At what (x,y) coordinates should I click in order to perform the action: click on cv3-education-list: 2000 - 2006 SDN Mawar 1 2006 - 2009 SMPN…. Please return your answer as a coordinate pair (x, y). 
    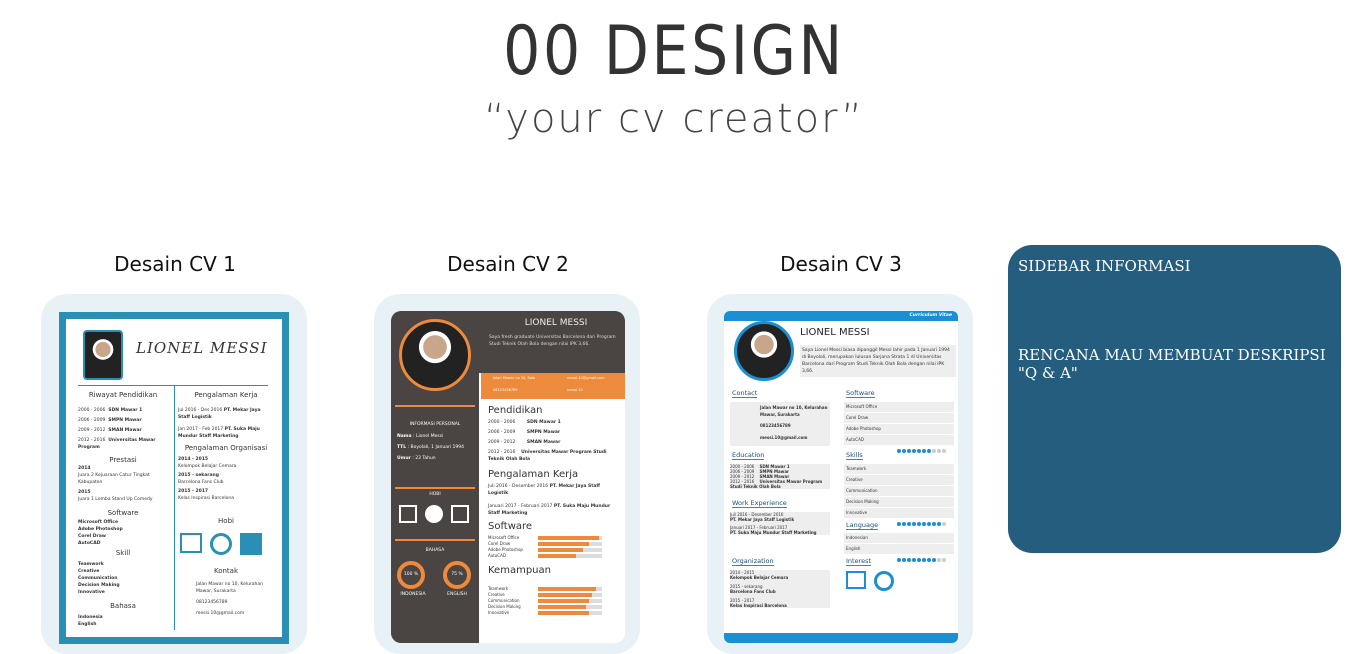
    Looking at the image, I should click on (780, 476).